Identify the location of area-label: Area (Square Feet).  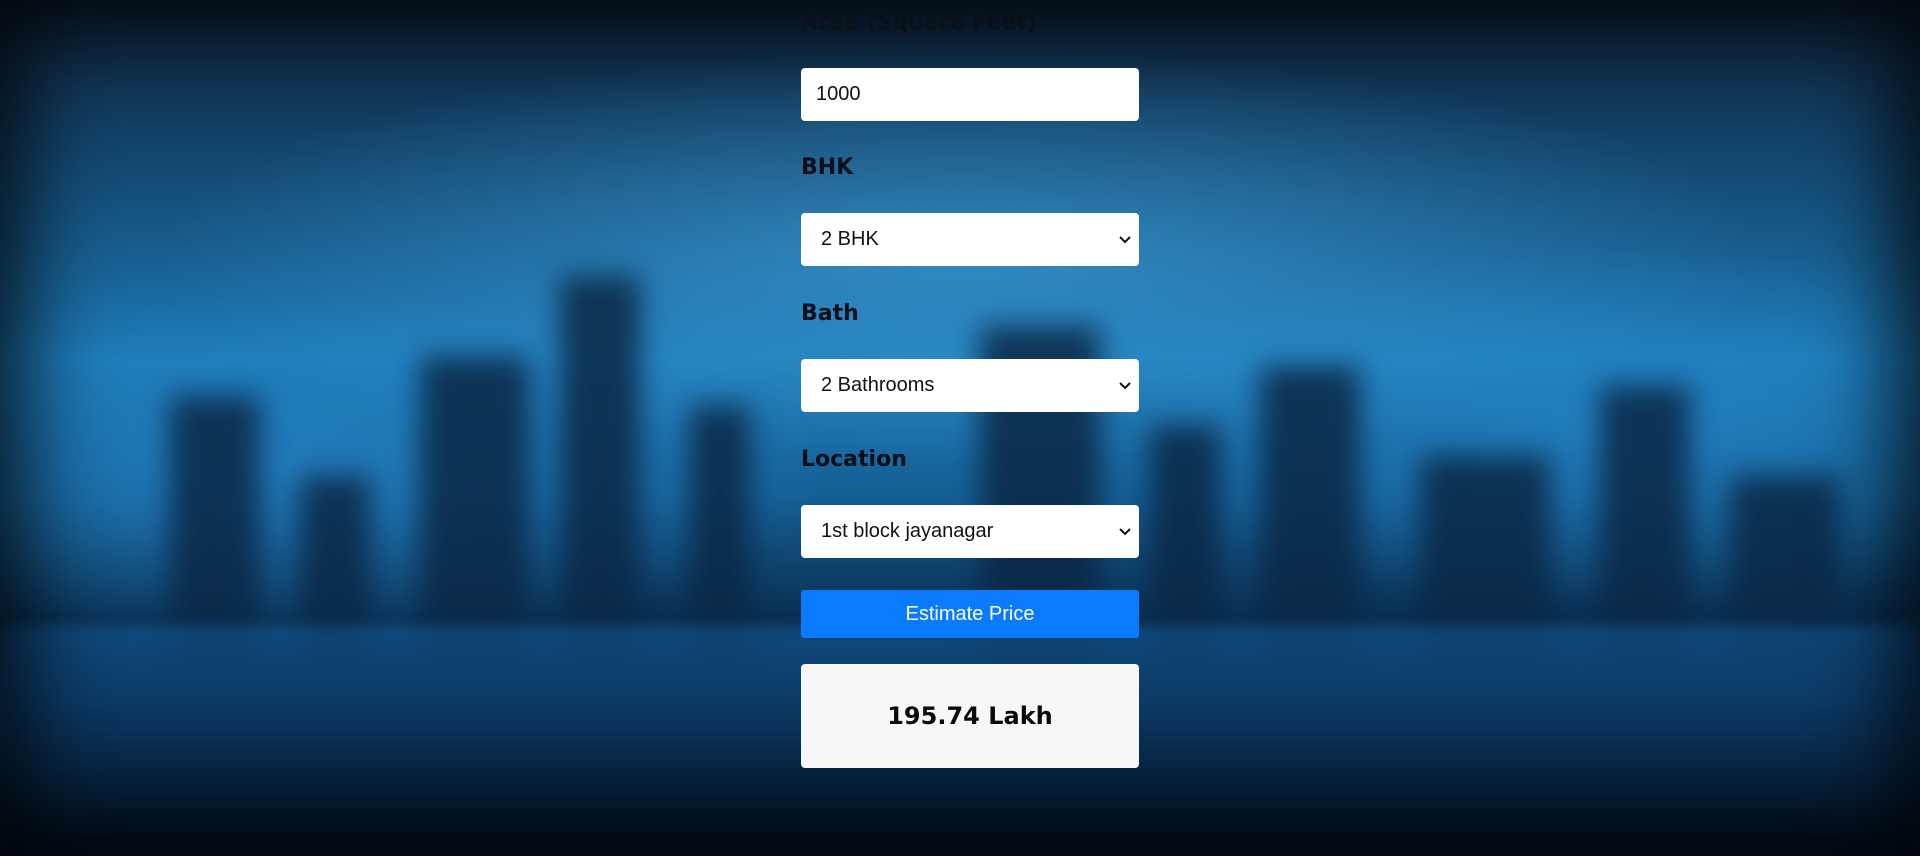
(919, 22).